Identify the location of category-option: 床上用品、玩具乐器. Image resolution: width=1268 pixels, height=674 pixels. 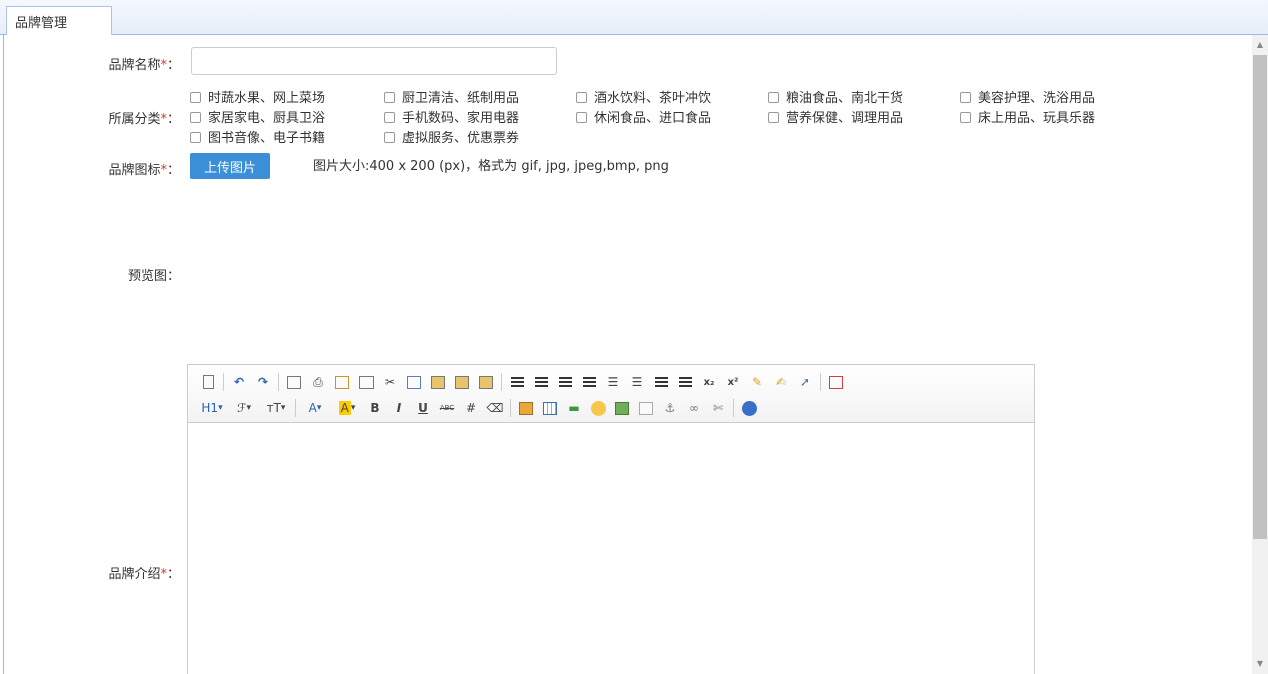
(1027, 116).